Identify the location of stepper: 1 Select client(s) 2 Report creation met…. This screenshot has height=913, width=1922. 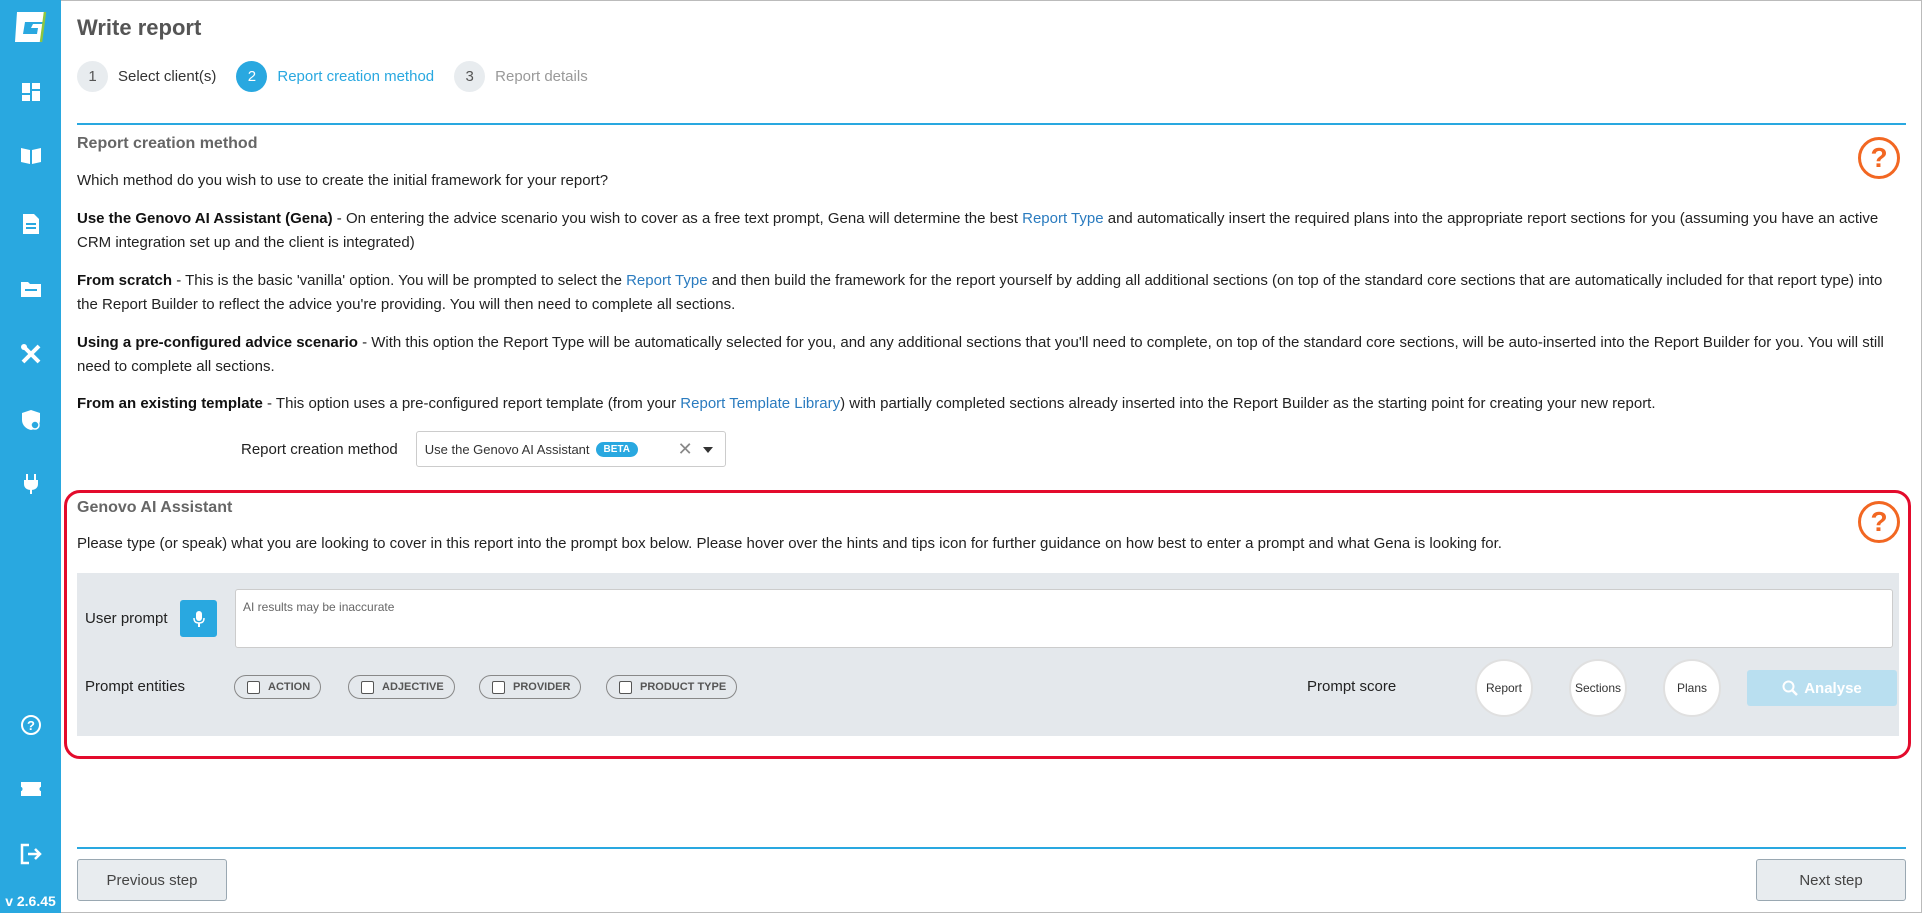
(342, 76).